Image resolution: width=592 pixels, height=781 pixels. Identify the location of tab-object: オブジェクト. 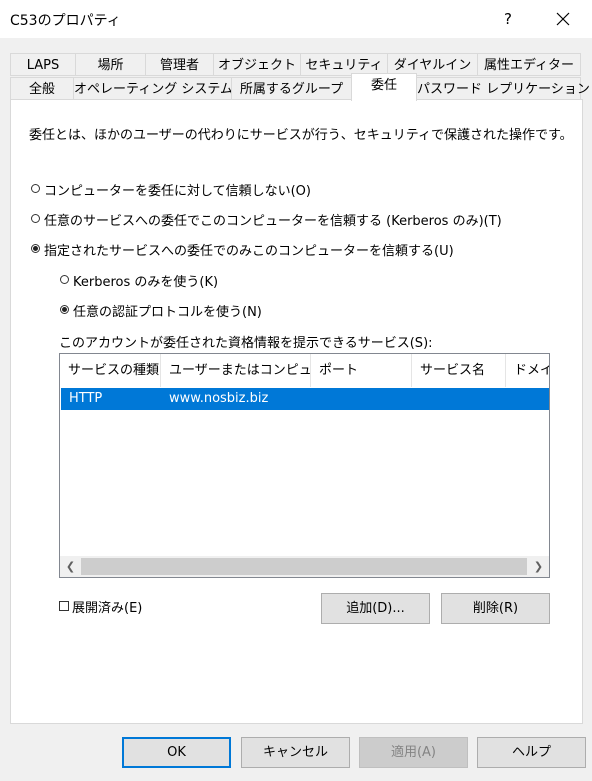
(257, 64).